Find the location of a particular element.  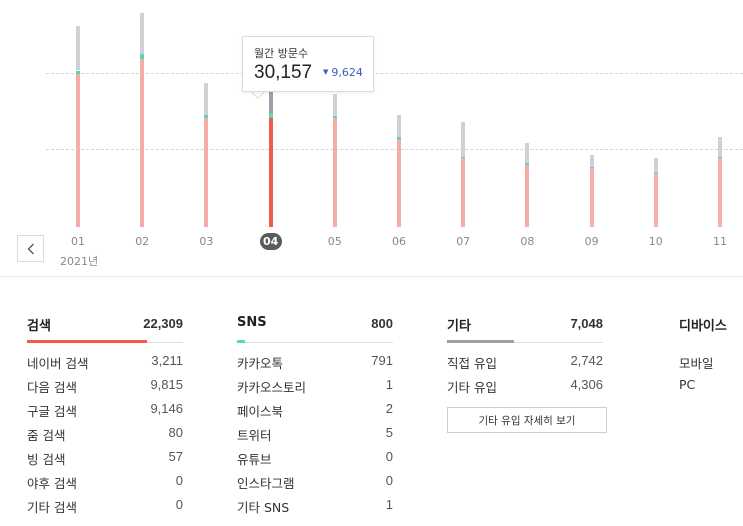

column-title: 디바이스 is located at coordinates (703, 326).